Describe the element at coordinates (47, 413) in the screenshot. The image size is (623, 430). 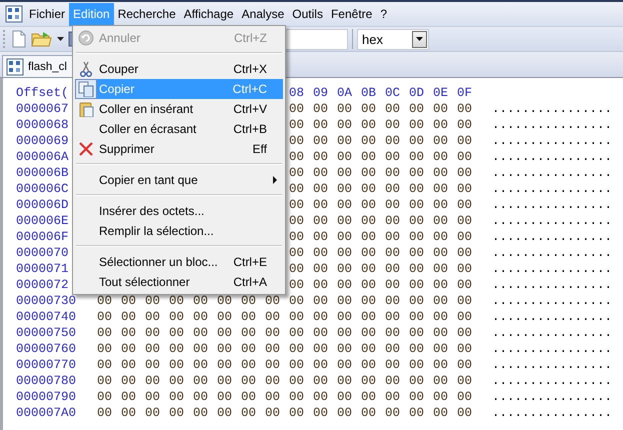
I see `offset-cell-text: 000007A0` at that location.